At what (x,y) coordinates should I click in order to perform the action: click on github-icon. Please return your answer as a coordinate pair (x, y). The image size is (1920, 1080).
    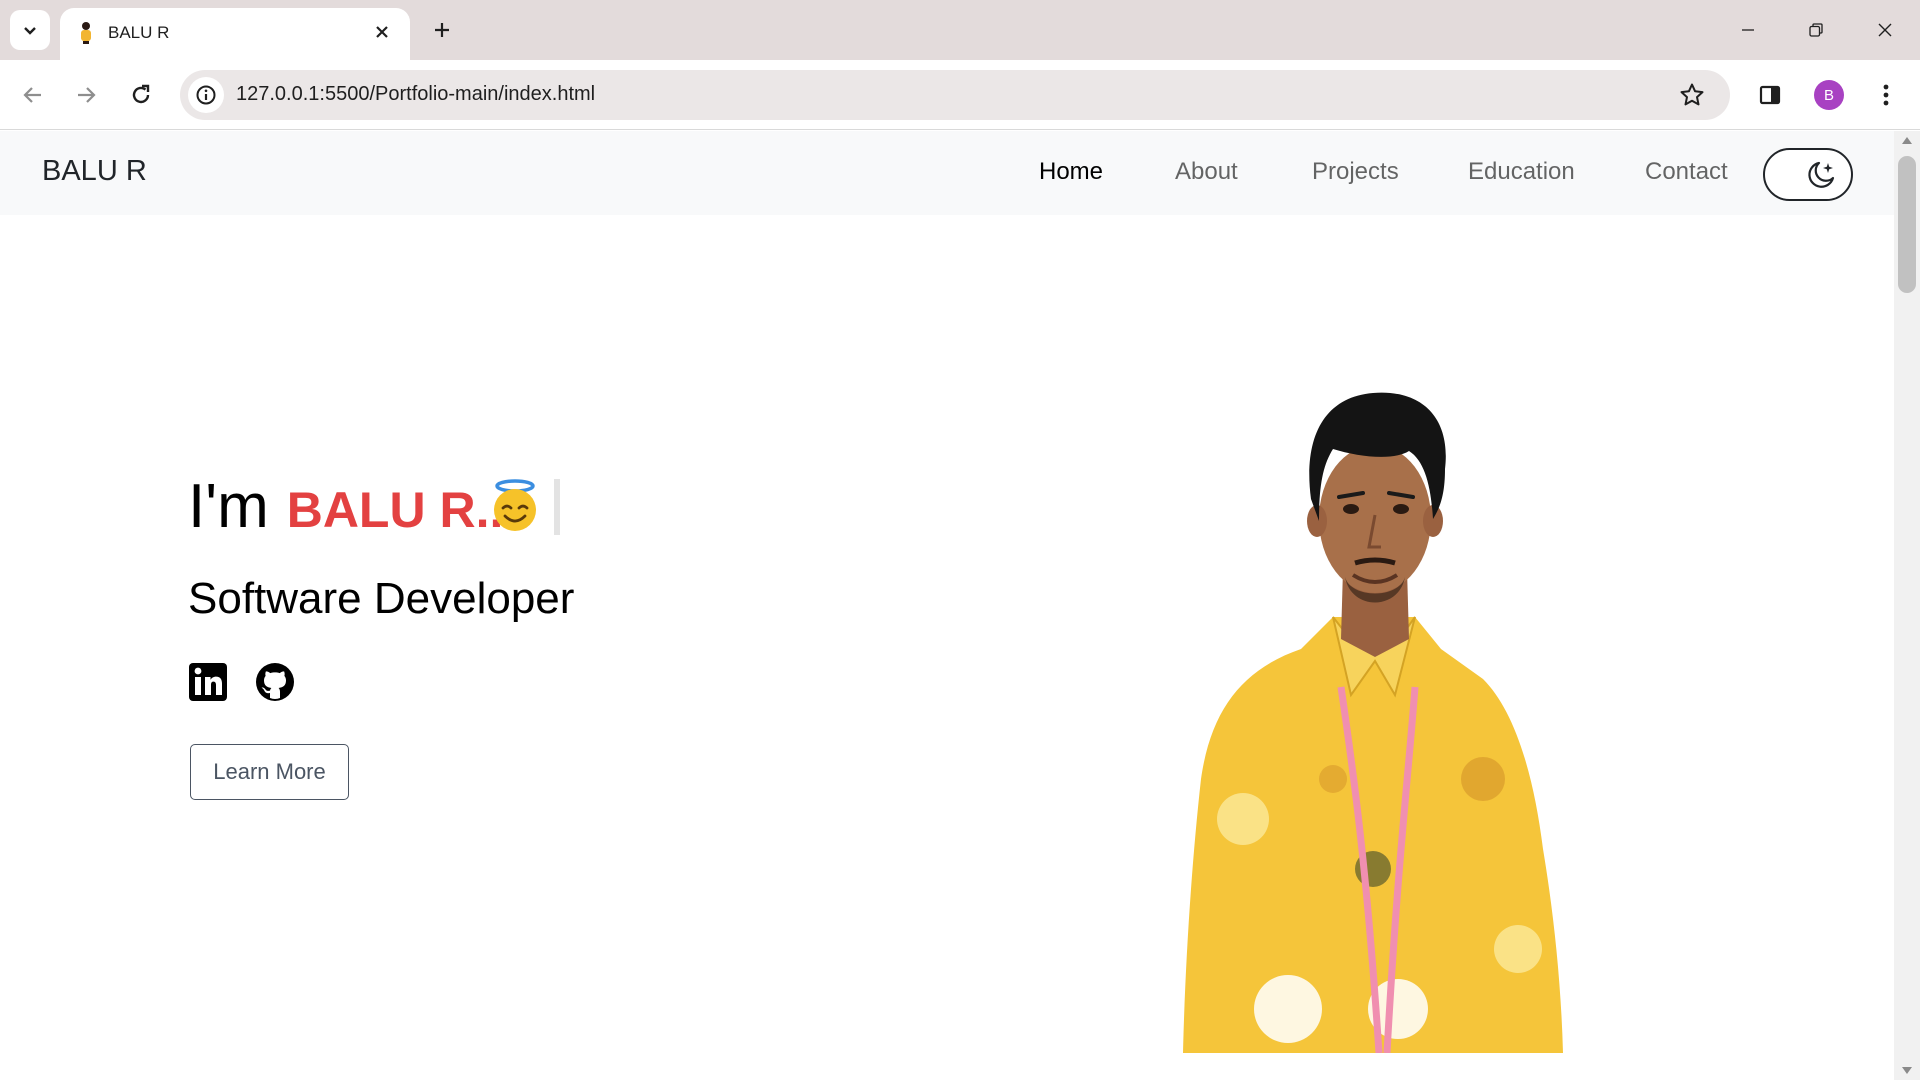
    Looking at the image, I should click on (275, 682).